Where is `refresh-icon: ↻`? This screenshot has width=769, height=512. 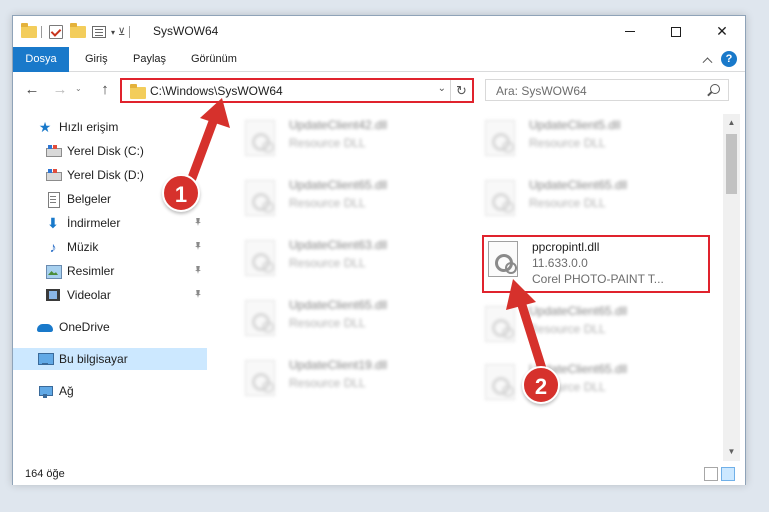 refresh-icon: ↻ is located at coordinates (461, 90).